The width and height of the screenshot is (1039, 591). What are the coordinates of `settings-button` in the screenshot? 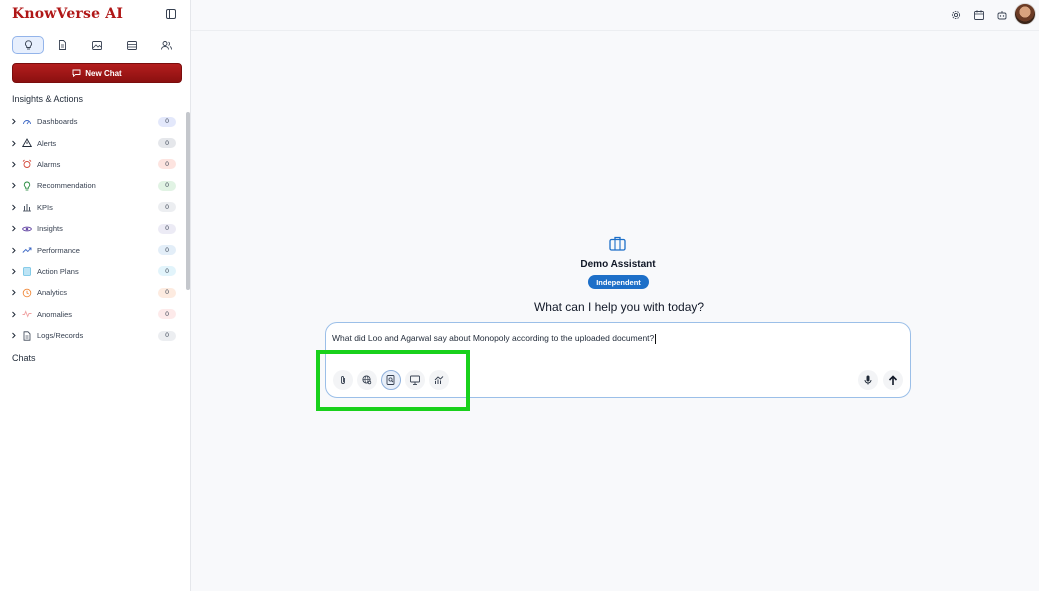 It's located at (956, 15).